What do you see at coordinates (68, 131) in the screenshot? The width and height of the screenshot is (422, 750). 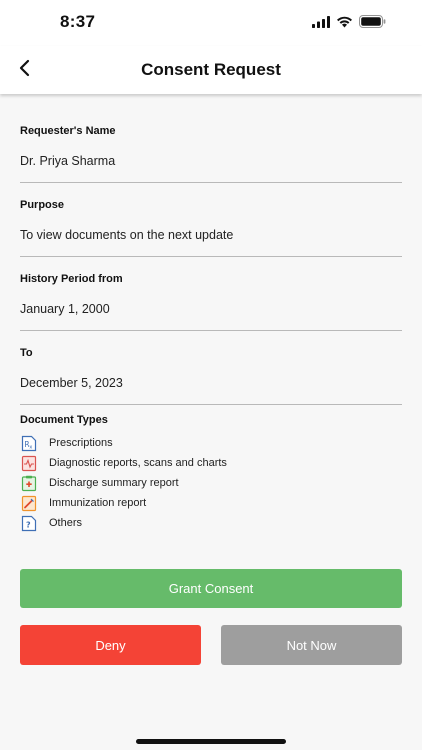 I see `field-label: Requester's Name` at bounding box center [68, 131].